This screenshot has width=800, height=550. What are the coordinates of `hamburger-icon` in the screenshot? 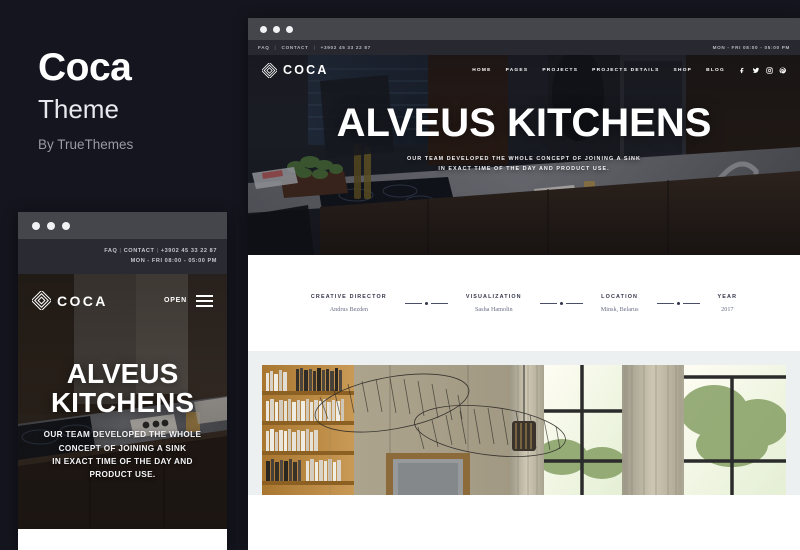 It's located at (204, 300).